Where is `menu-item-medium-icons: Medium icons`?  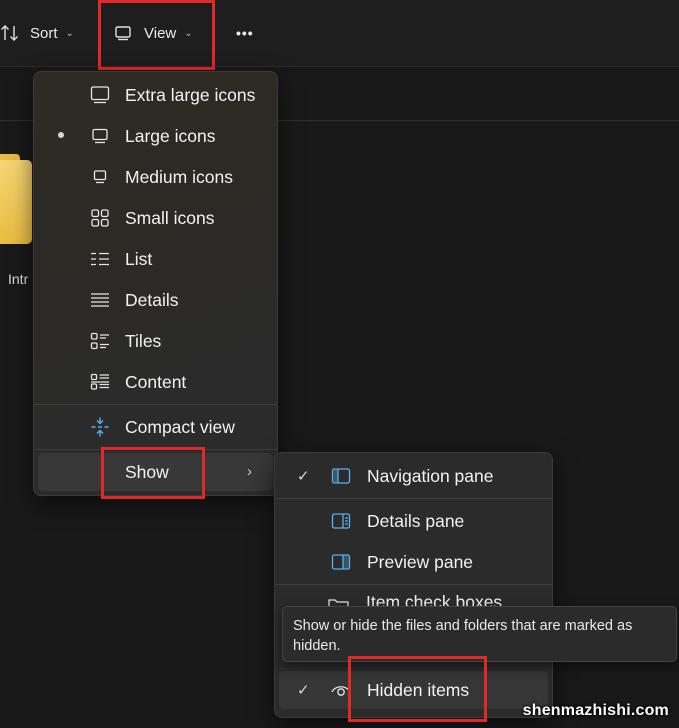
menu-item-medium-icons: Medium icons is located at coordinates (155, 177).